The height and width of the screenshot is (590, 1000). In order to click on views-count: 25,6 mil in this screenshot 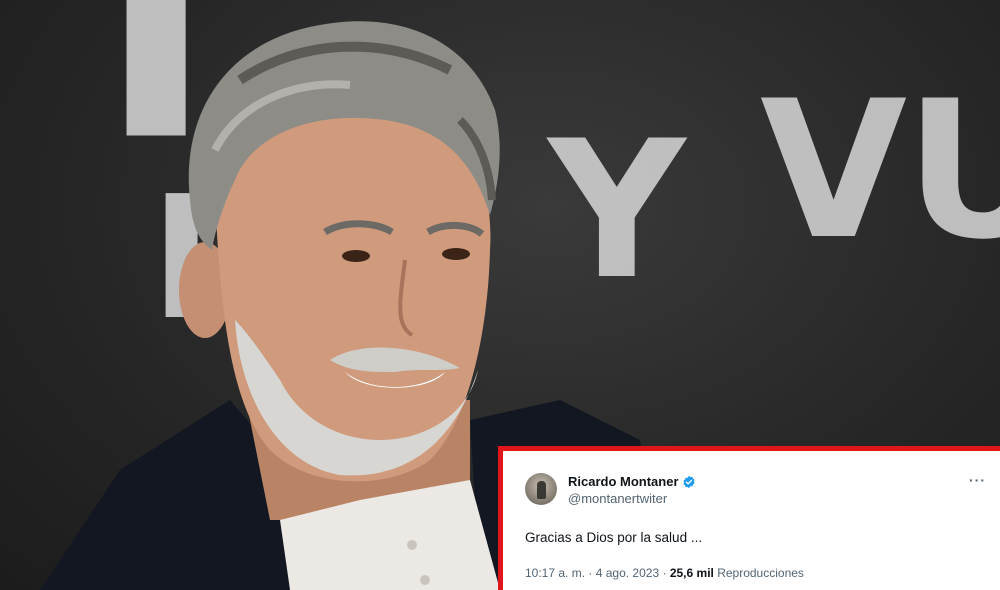, I will do `click(691, 573)`.